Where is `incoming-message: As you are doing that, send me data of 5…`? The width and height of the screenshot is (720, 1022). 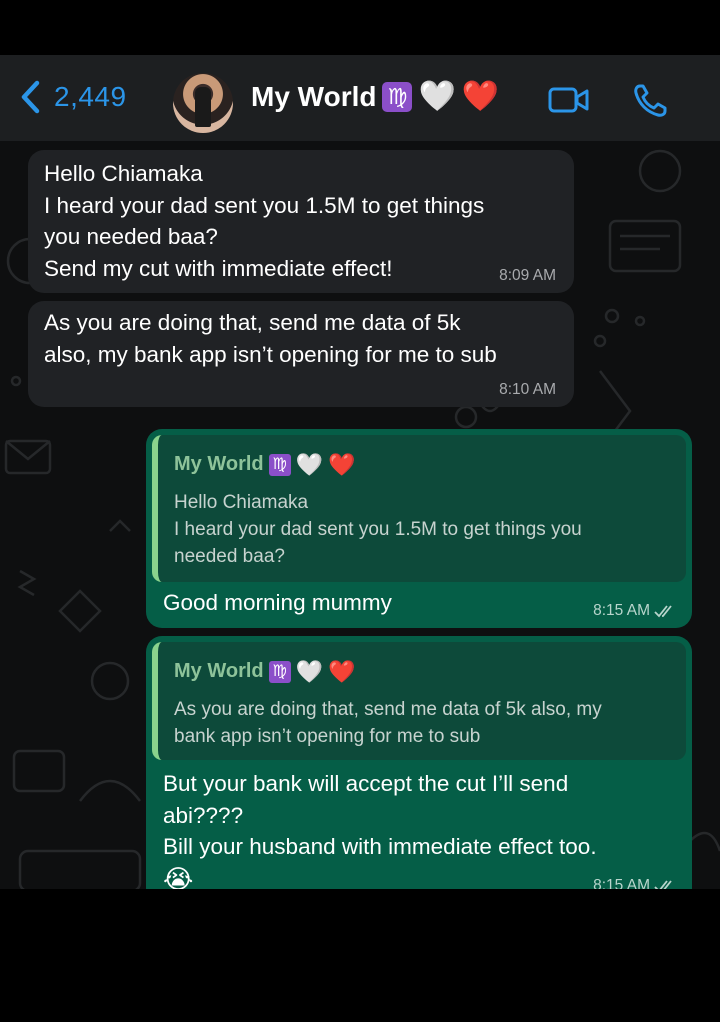 incoming-message: As you are doing that, send me data of 5… is located at coordinates (301, 354).